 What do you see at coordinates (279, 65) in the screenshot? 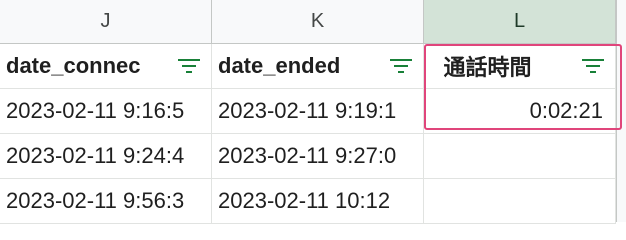
I see `header-label: date_ended` at bounding box center [279, 65].